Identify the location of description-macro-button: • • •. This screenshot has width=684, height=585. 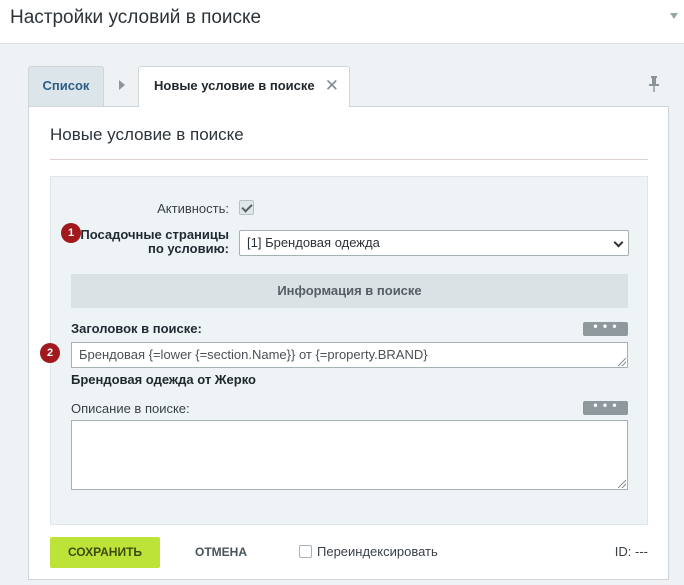
(605, 407).